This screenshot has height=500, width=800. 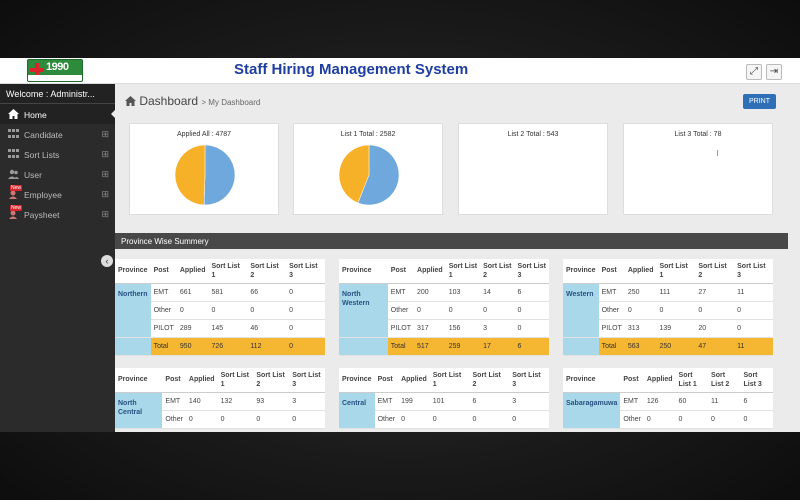 What do you see at coordinates (271, 401) in the screenshot?
I see `table-cell: 93` at bounding box center [271, 401].